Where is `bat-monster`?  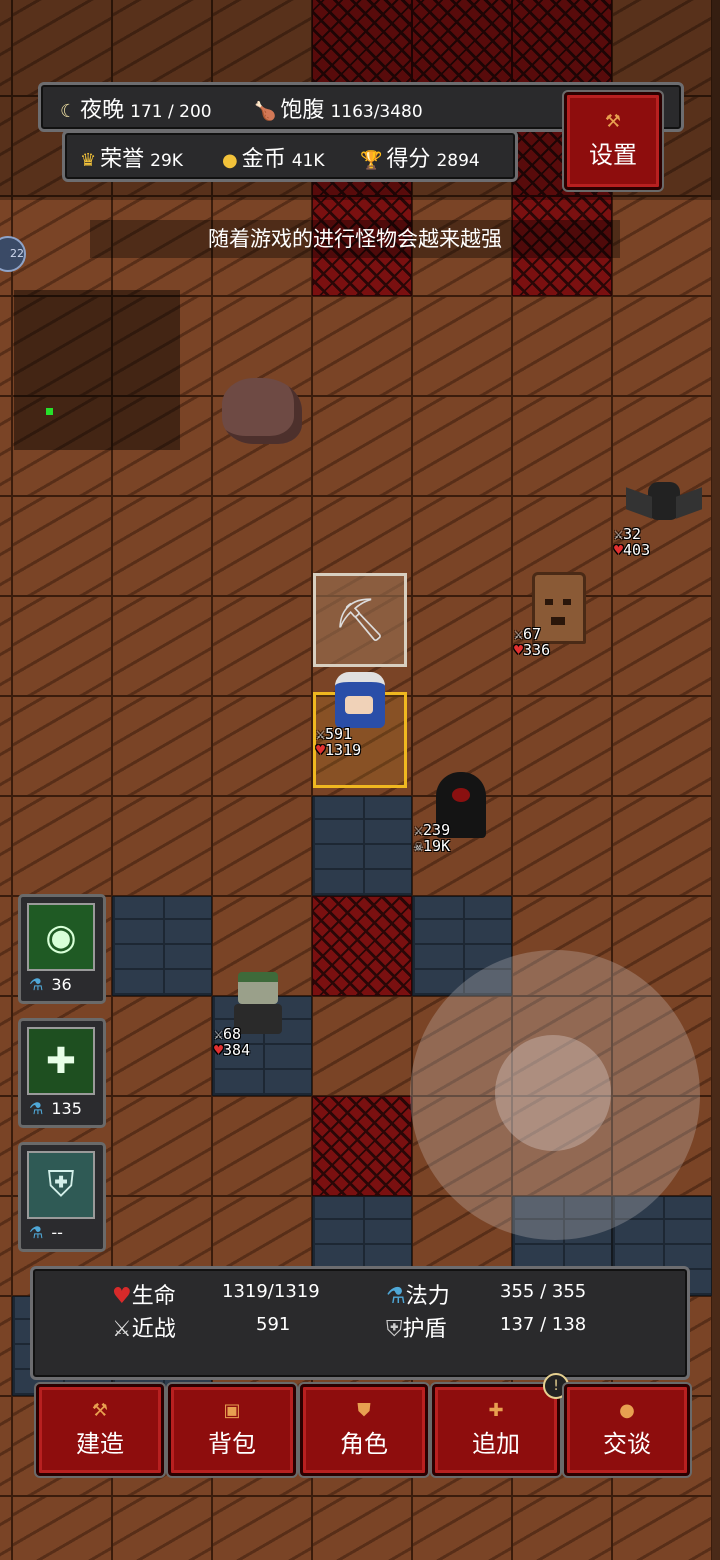
bat-monster is located at coordinates (665, 502).